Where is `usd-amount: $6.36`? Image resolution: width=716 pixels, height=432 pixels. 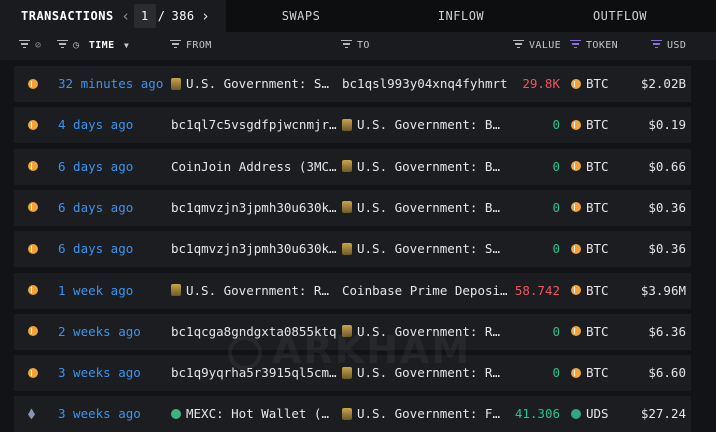
usd-amount: $6.36 is located at coordinates (667, 331).